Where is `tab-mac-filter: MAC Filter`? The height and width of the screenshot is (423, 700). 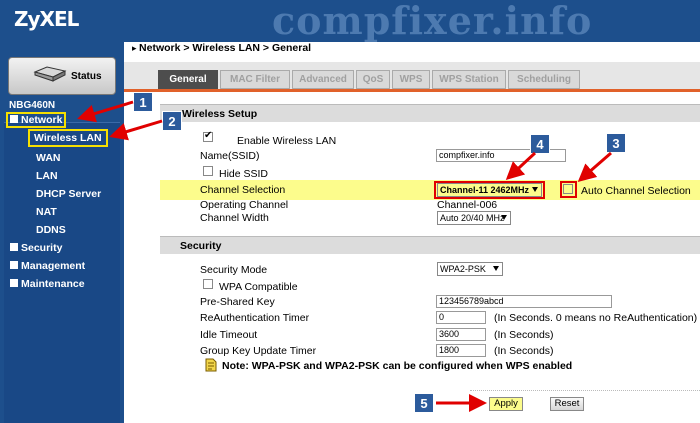 tab-mac-filter: MAC Filter is located at coordinates (255, 79).